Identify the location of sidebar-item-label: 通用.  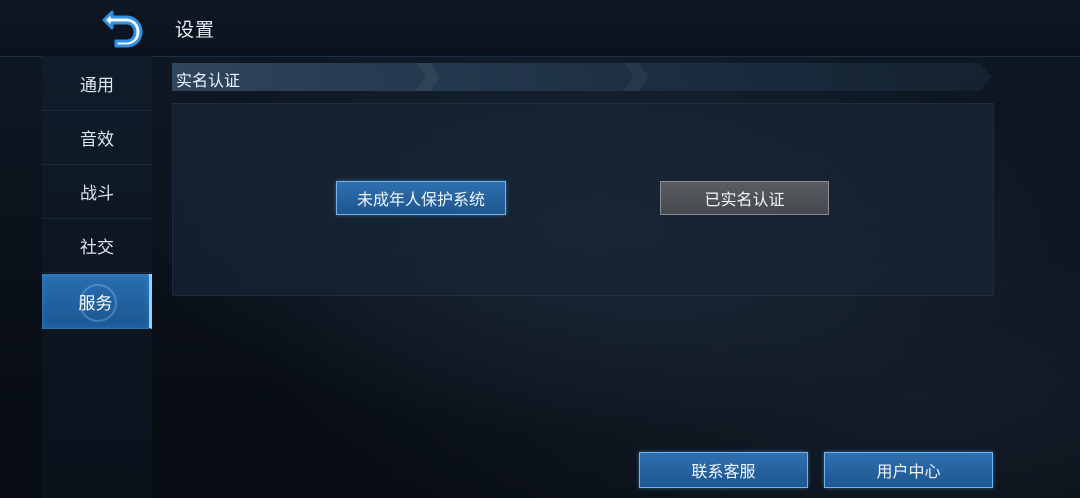
(97, 85).